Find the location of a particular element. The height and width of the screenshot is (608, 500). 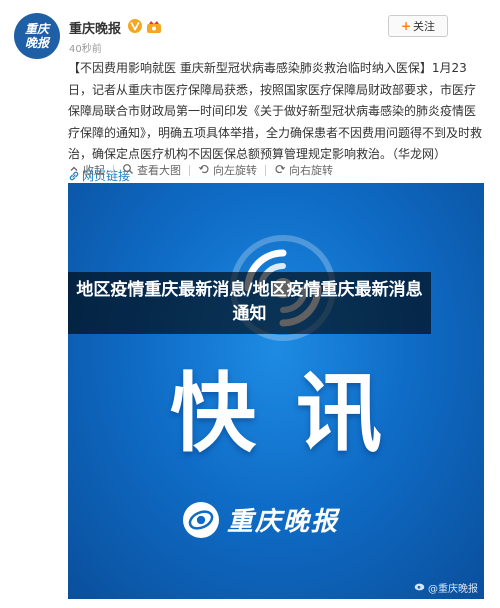

collect-icon is located at coordinates (74, 170).